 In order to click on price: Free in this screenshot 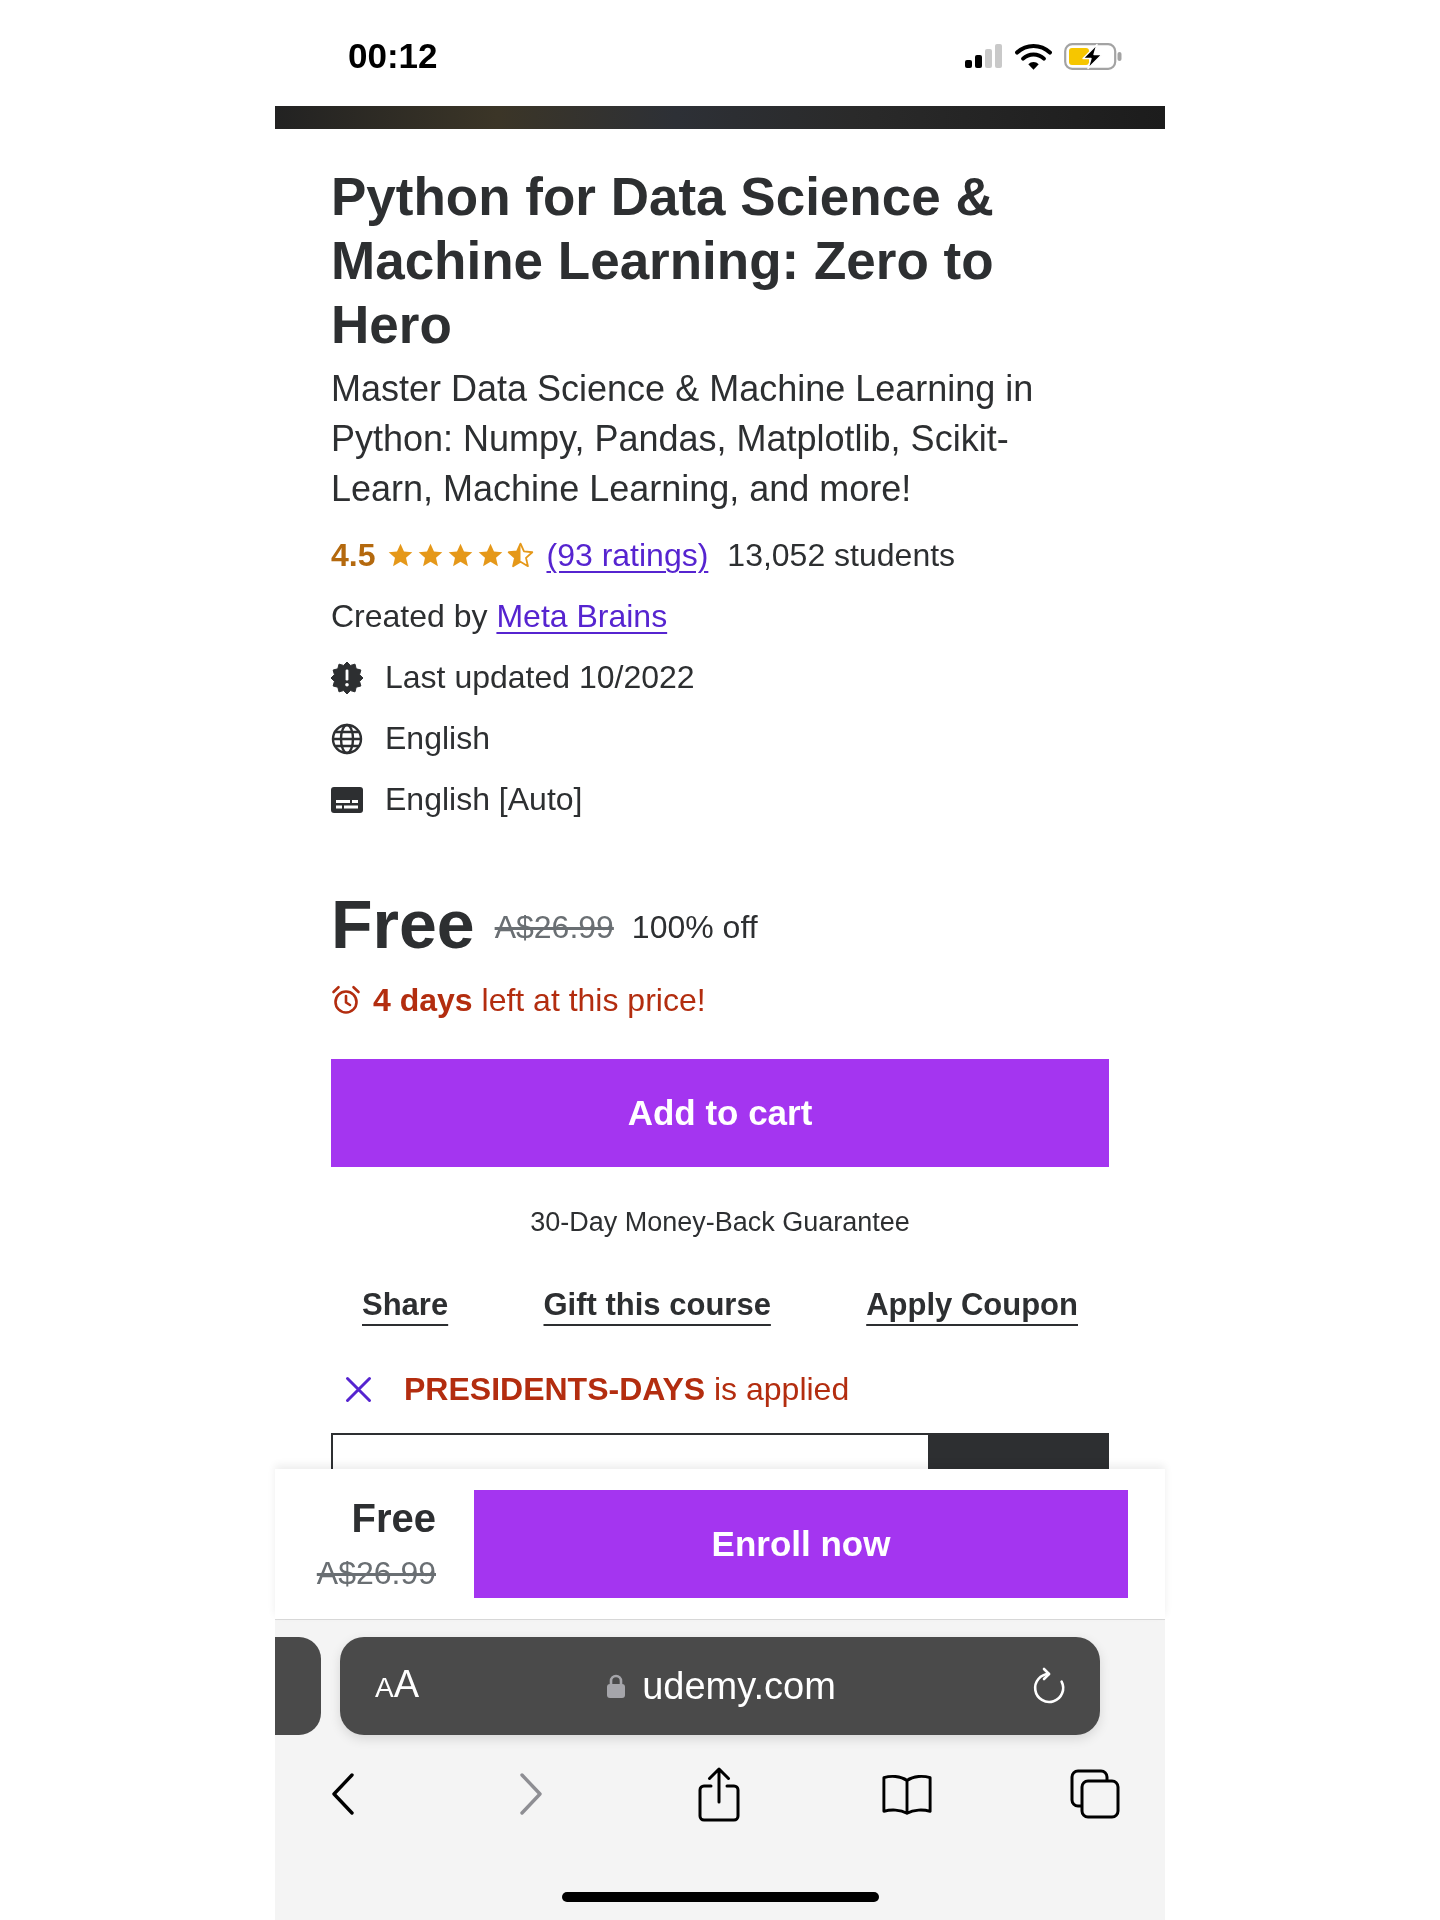, I will do `click(403, 924)`.